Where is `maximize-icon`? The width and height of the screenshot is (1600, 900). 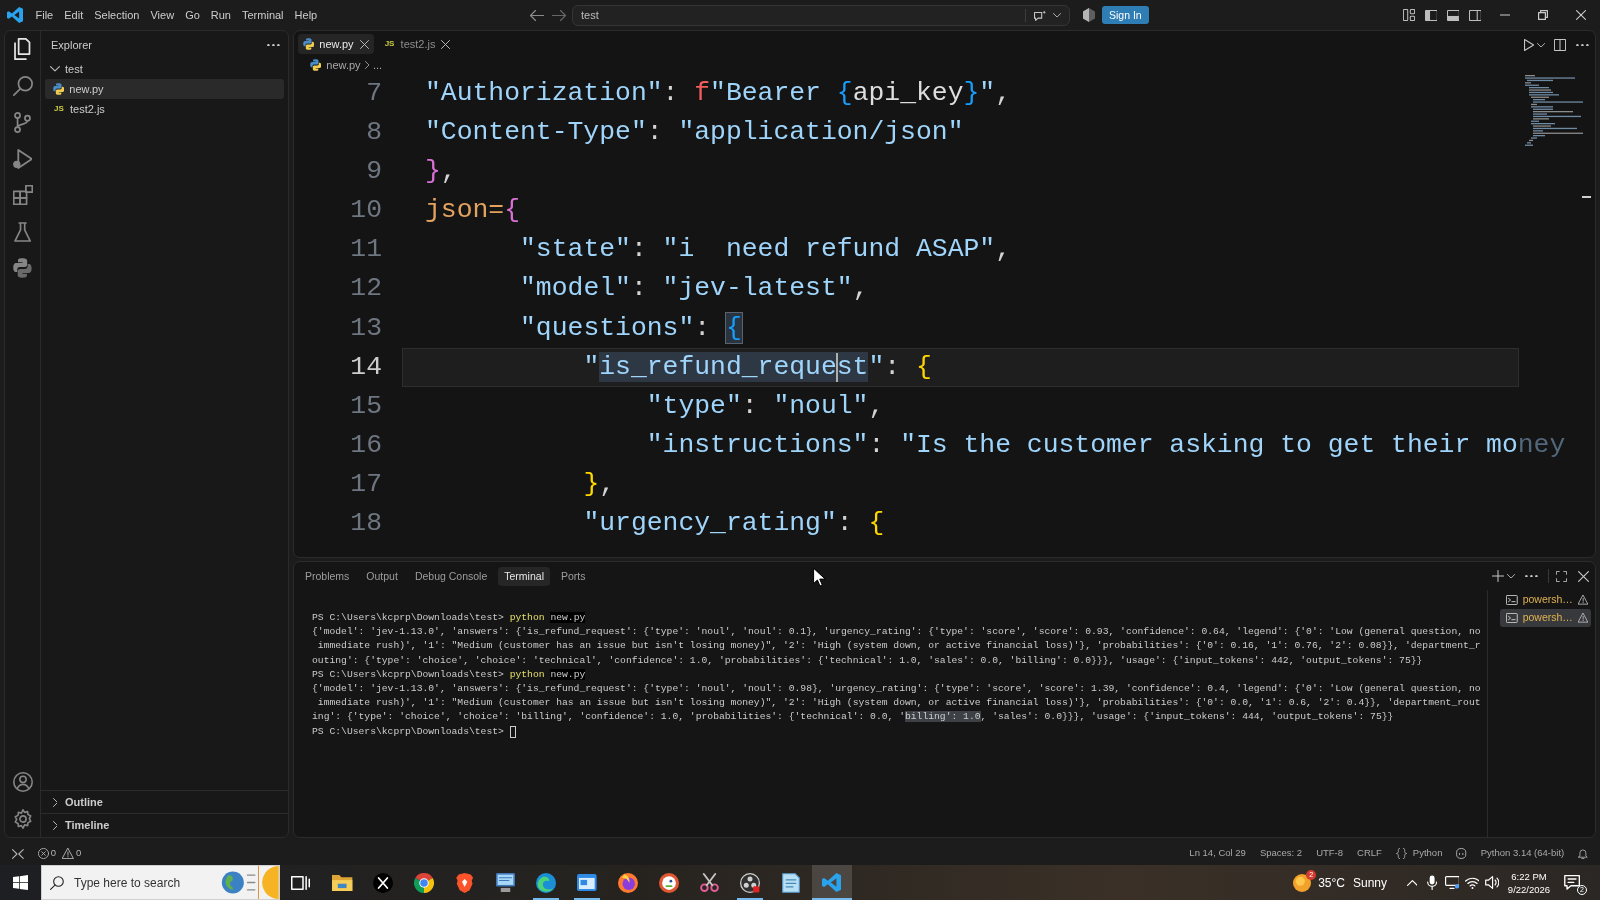 maximize-icon is located at coordinates (1561, 576).